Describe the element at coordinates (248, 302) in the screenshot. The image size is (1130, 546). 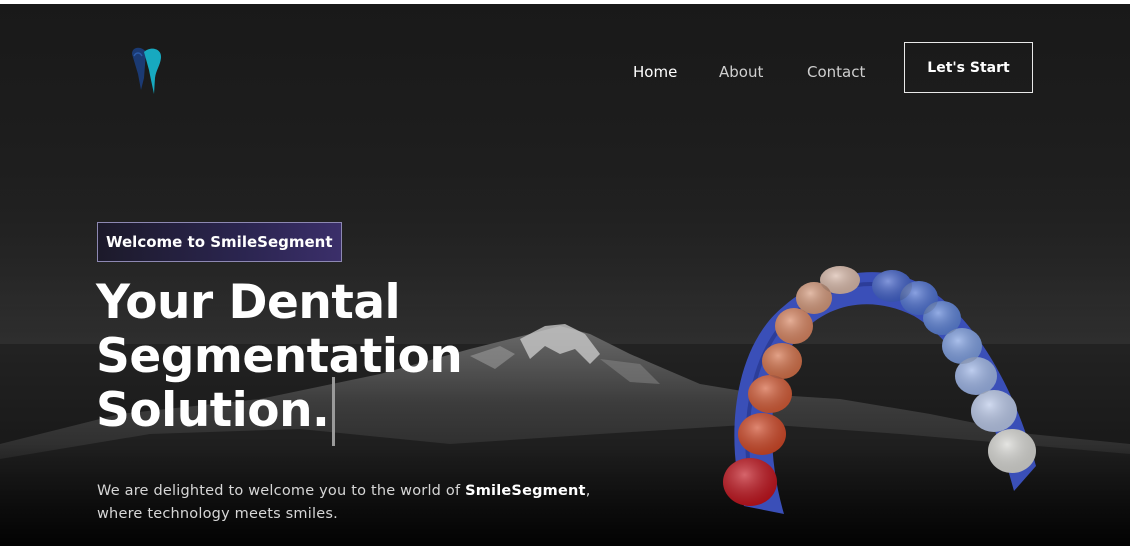
I see `headline-line-1: Your Dental` at that location.